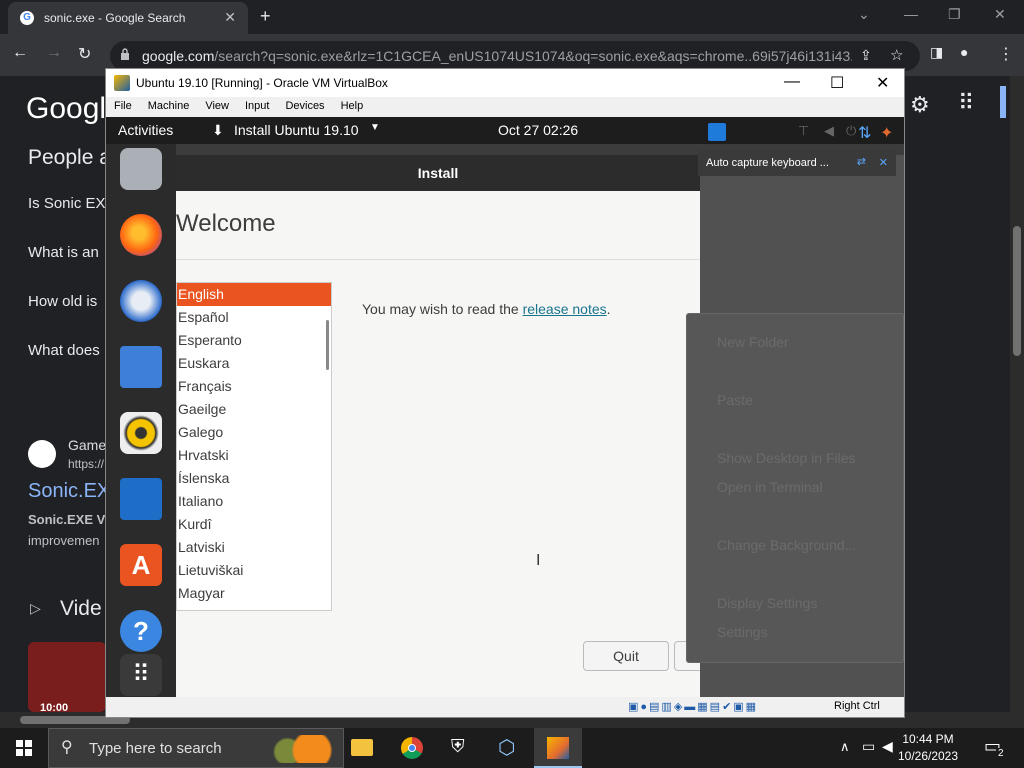 Image resolution: width=1024 pixels, height=768 pixels. Describe the element at coordinates (964, 52) in the screenshot. I see `profile-icon: ●` at that location.